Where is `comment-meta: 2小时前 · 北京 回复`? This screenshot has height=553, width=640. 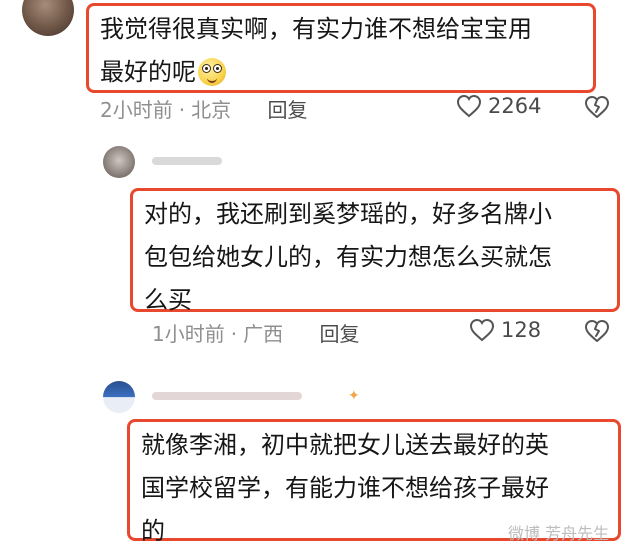
comment-meta: 2小时前 · 北京 回复 is located at coordinates (203, 108).